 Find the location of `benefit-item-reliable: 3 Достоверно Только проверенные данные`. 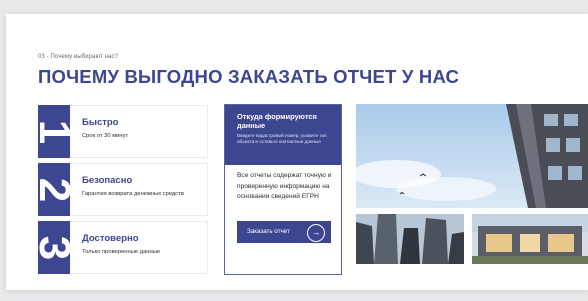

benefit-item-reliable: 3 Достоверно Только проверенные данные is located at coordinates (123, 247).